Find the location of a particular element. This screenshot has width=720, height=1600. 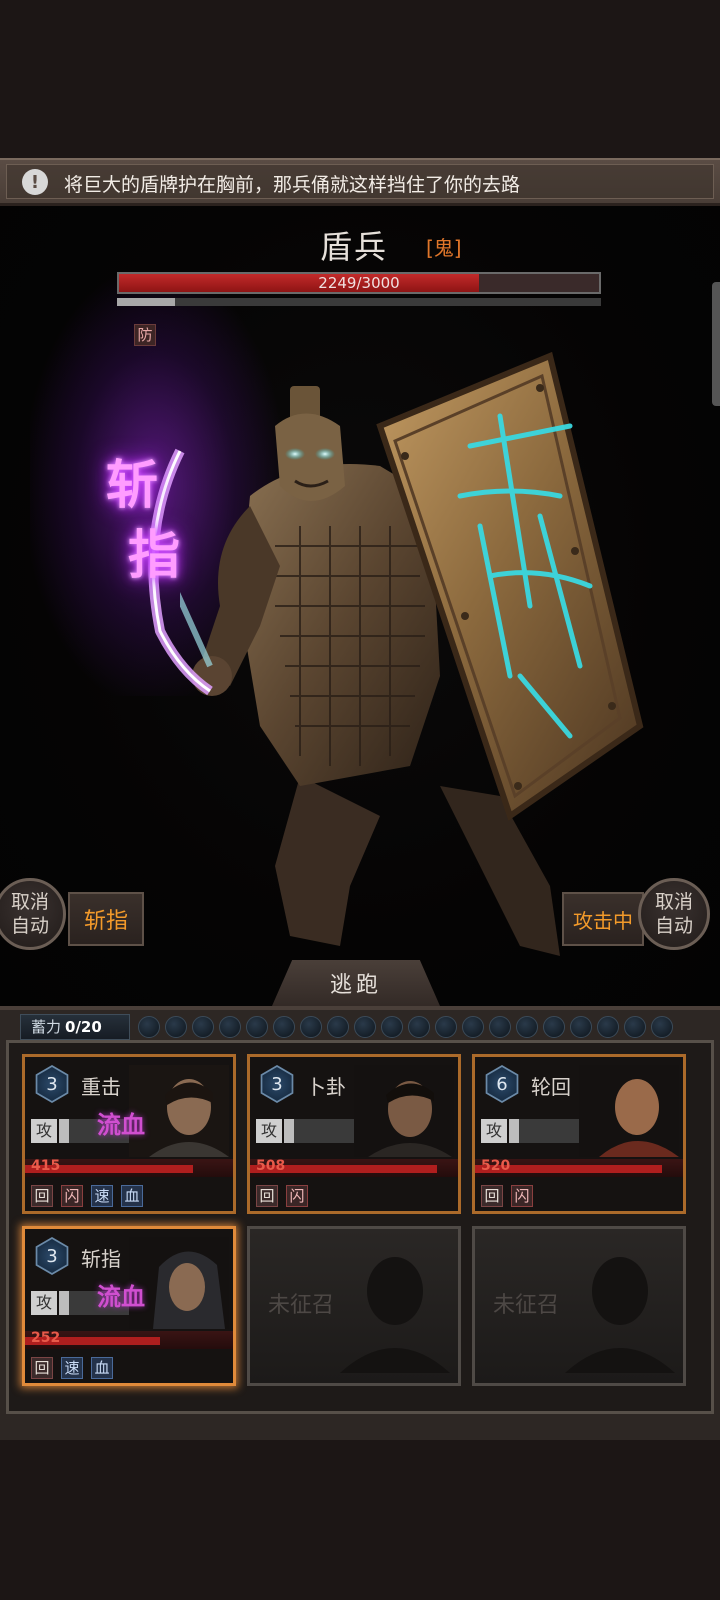

card-hp-value: 520 is located at coordinates (496, 1166).